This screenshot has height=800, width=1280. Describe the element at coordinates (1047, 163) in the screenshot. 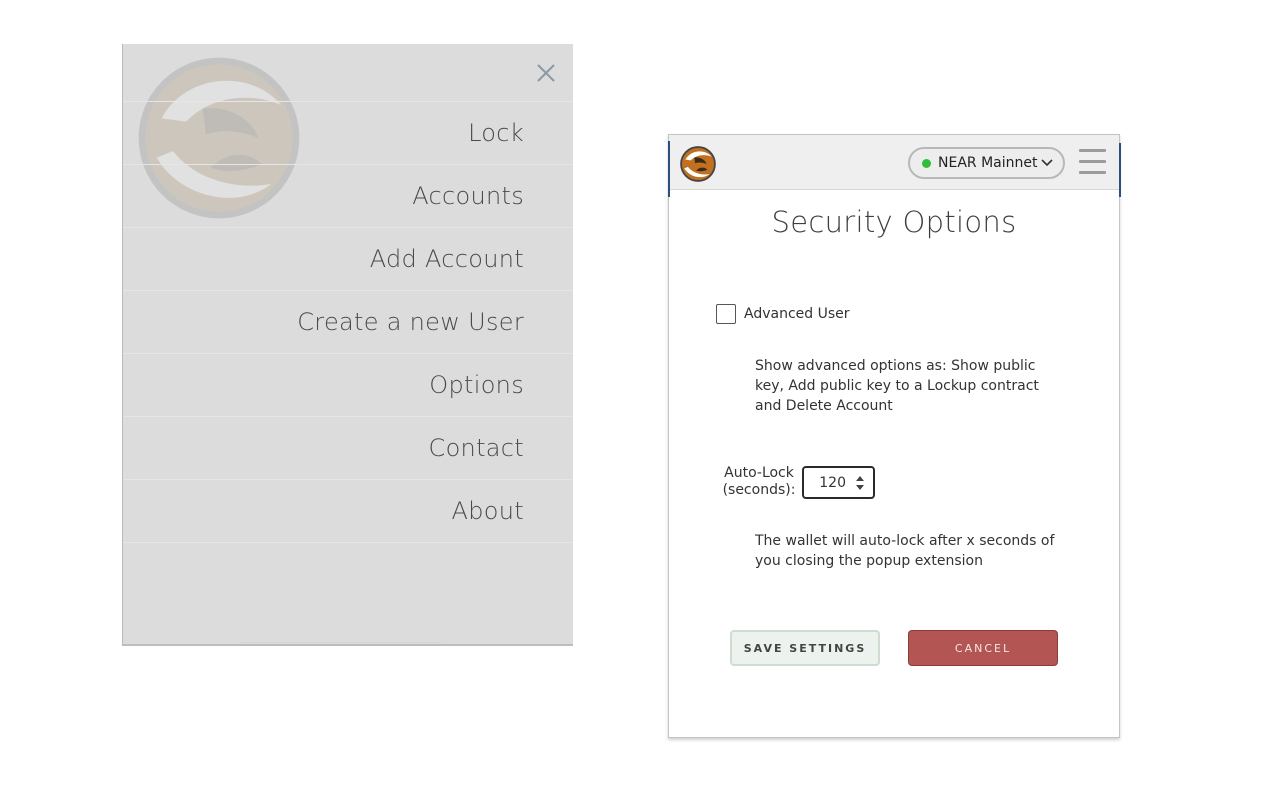

I see `chevron-down-icon` at that location.